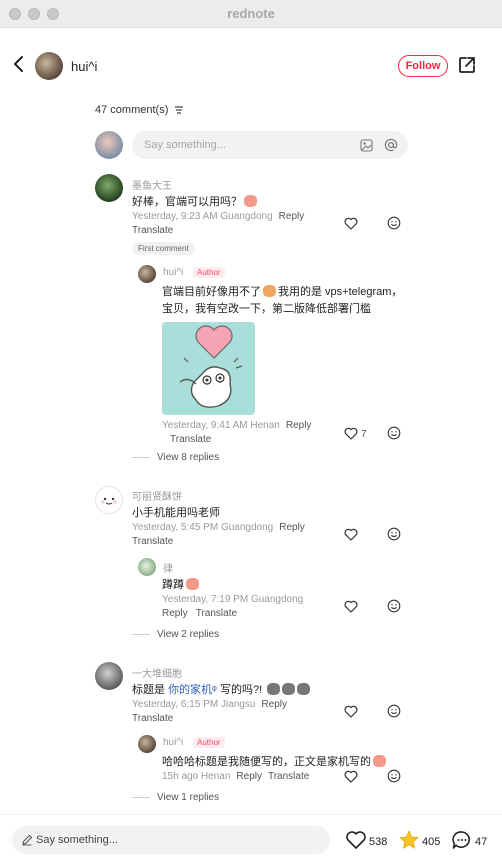 The height and width of the screenshot is (859, 502). I want to click on pencil-icon, so click(27, 840).